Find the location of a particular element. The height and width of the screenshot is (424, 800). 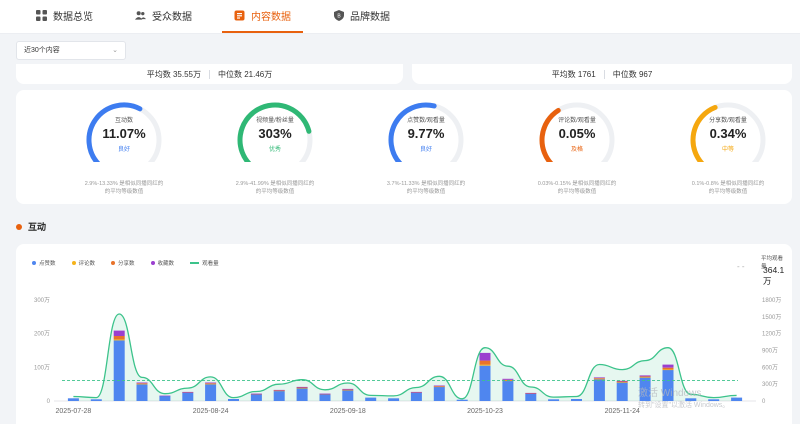

tab-audience: 受众数据 is located at coordinates (163, 16).